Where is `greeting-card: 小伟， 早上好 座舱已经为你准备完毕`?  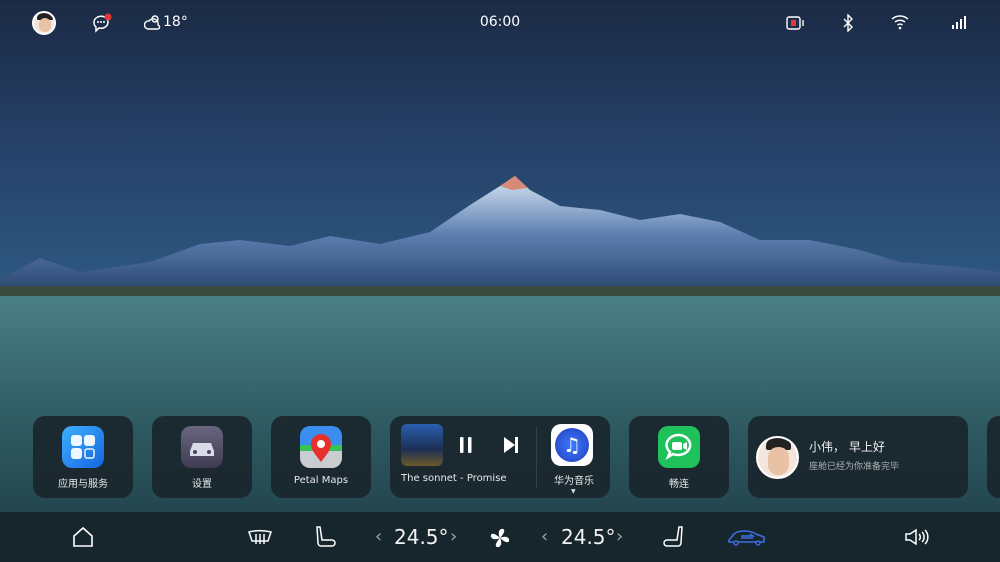 greeting-card: 小伟， 早上好 座舱已经为你准备完毕 is located at coordinates (858, 457).